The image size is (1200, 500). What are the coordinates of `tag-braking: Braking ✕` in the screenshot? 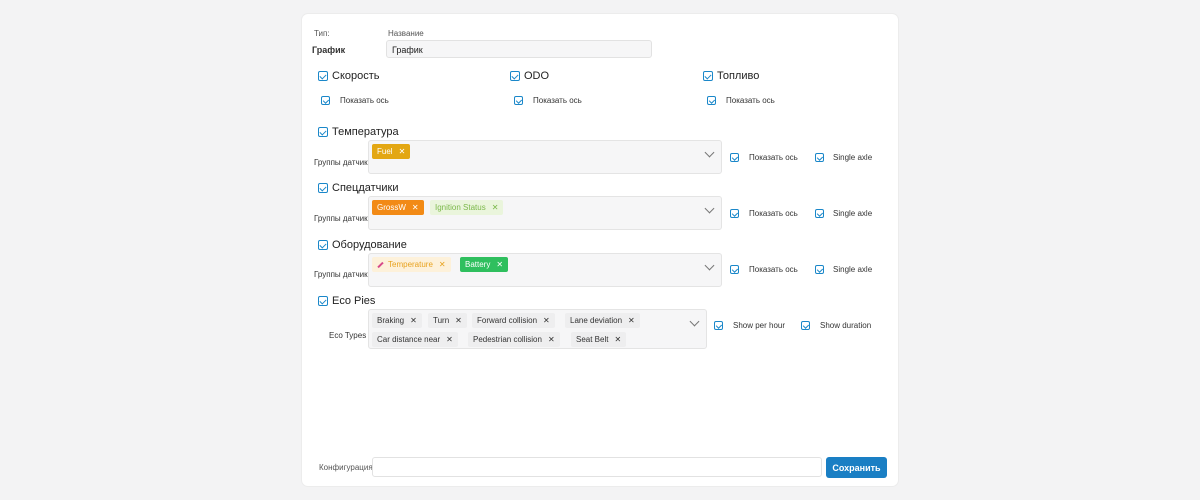 It's located at (397, 320).